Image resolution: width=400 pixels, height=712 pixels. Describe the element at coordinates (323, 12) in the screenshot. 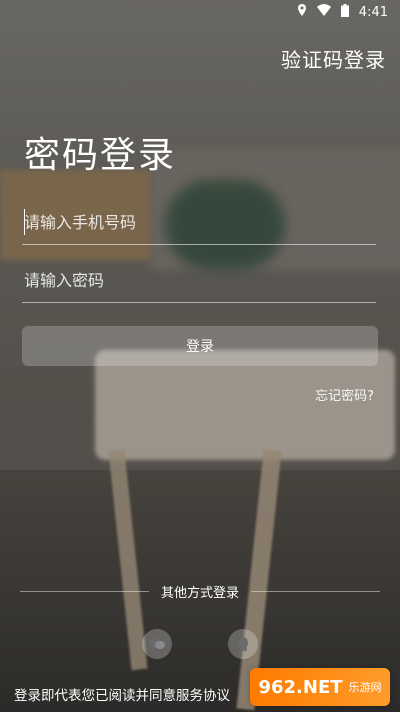

I see `wifi-icon` at that location.